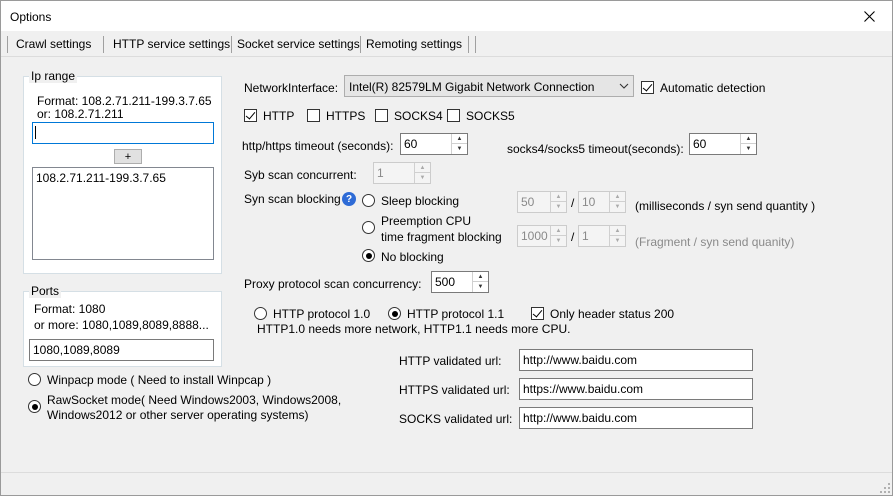 The width and height of the screenshot is (893, 496). I want to click on sleep-ms-stepper: 50 ▲ ▼, so click(542, 202).